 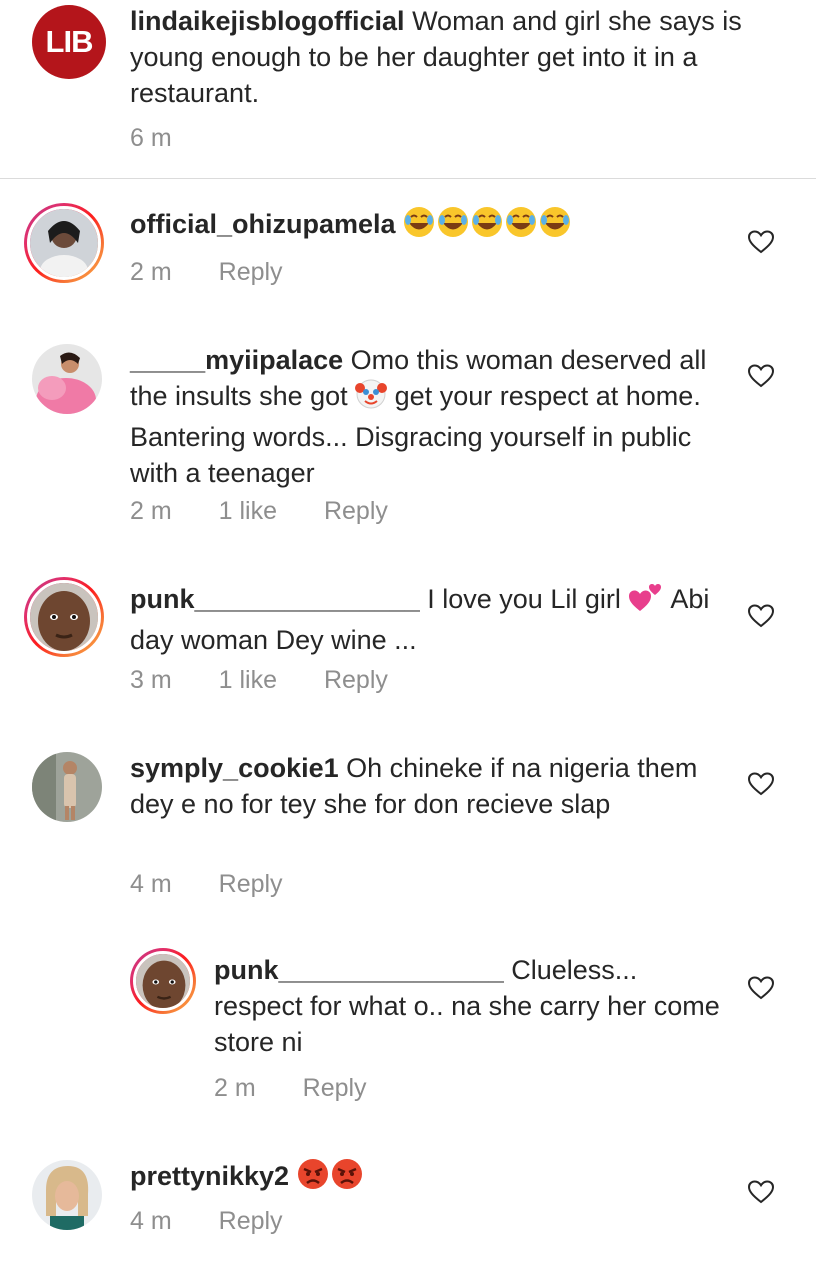 What do you see at coordinates (408, 178) in the screenshot?
I see `divider` at bounding box center [408, 178].